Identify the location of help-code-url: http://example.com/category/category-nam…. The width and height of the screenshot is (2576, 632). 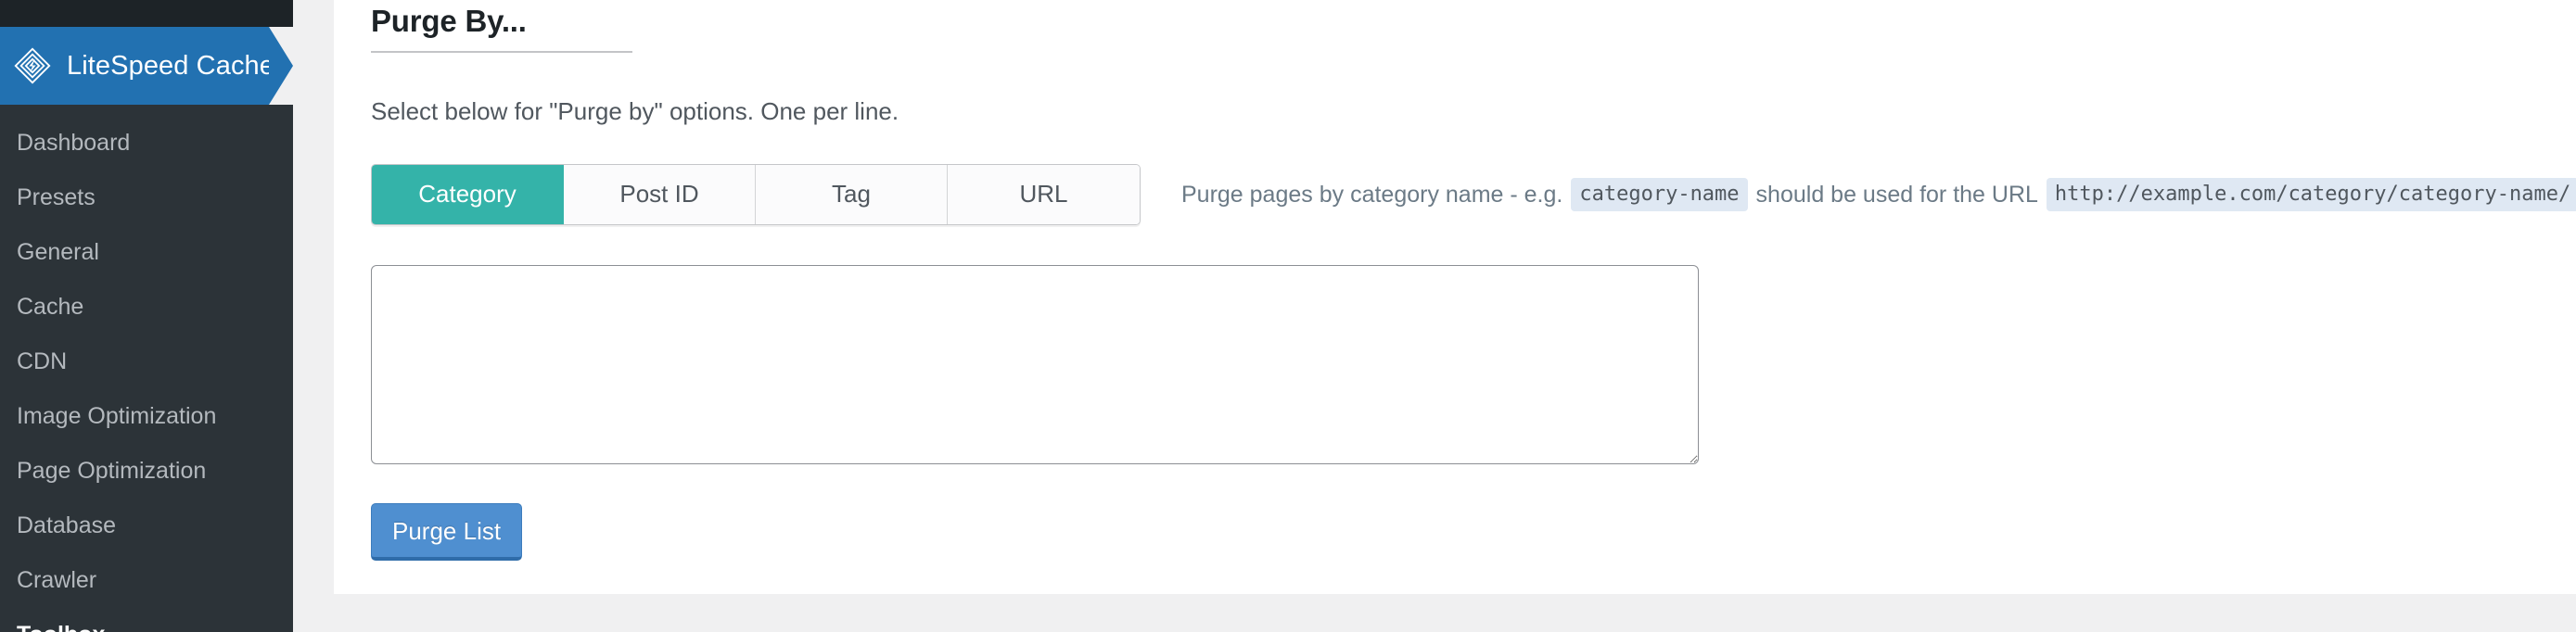
(2311, 194).